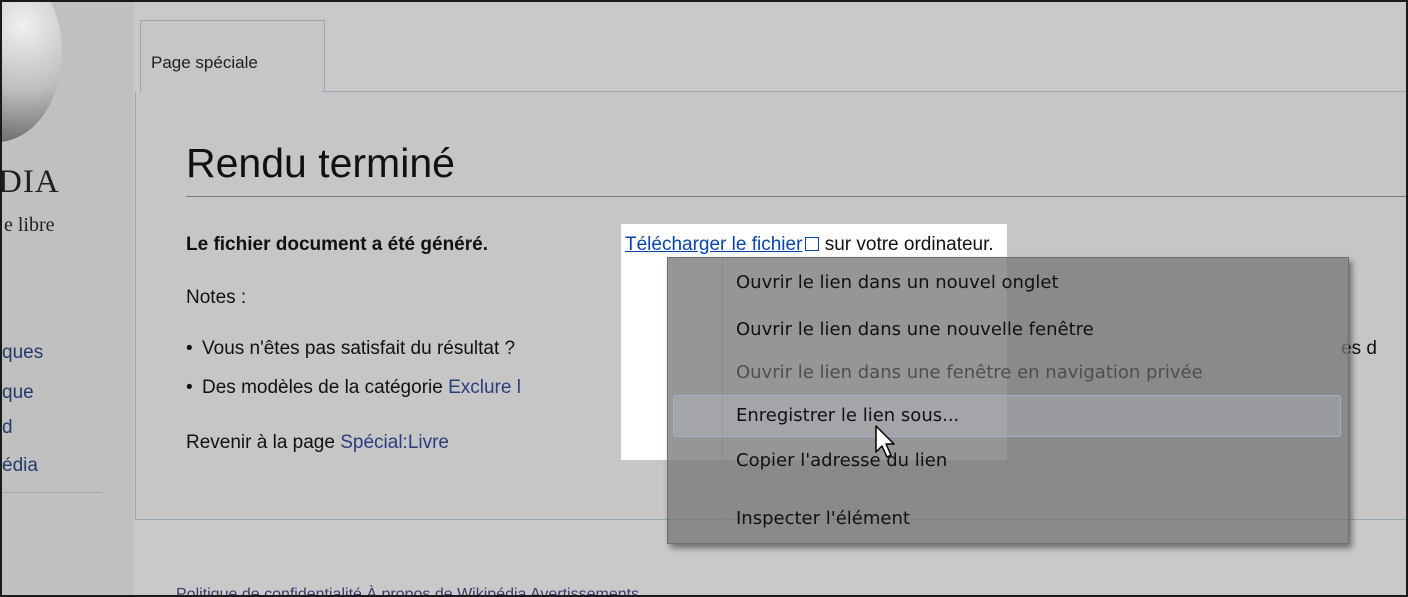 The height and width of the screenshot is (597, 1408). I want to click on sidebar-nav-item: d, so click(7, 428).